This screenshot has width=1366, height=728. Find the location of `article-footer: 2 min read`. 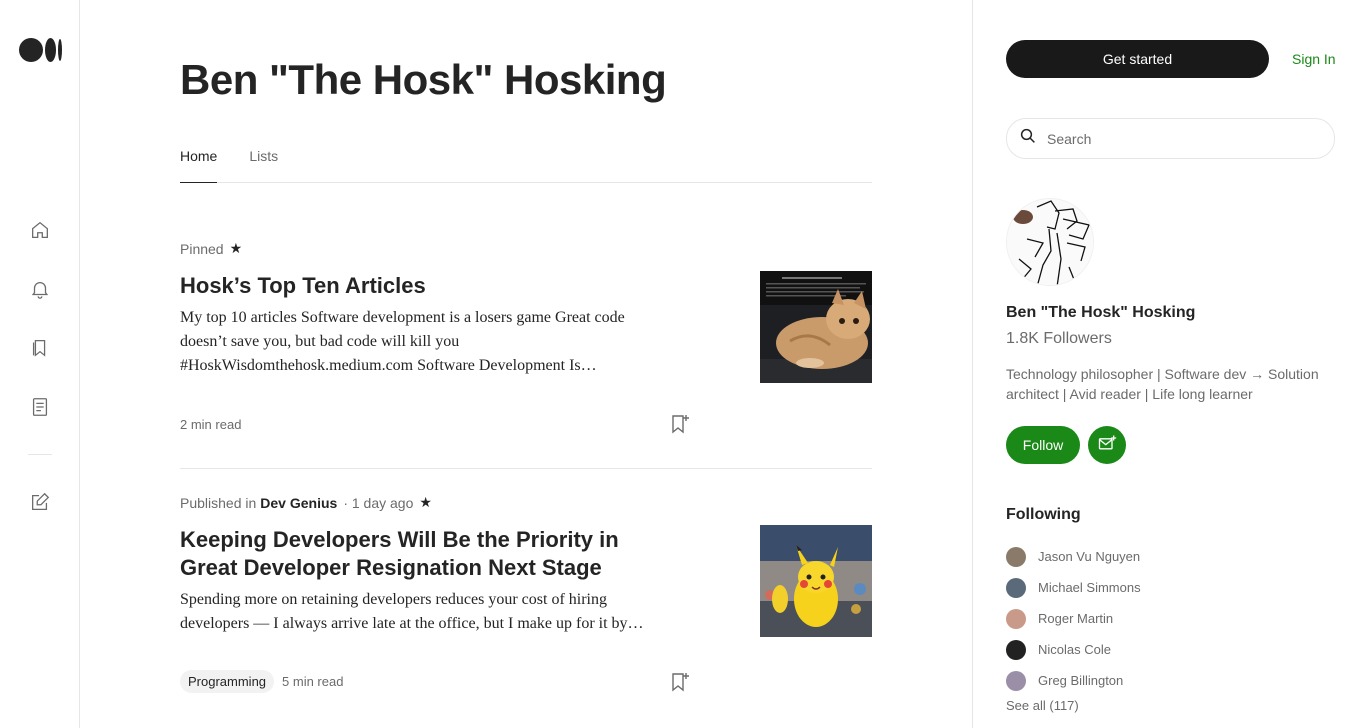

article-footer: 2 min read is located at coordinates (210, 424).